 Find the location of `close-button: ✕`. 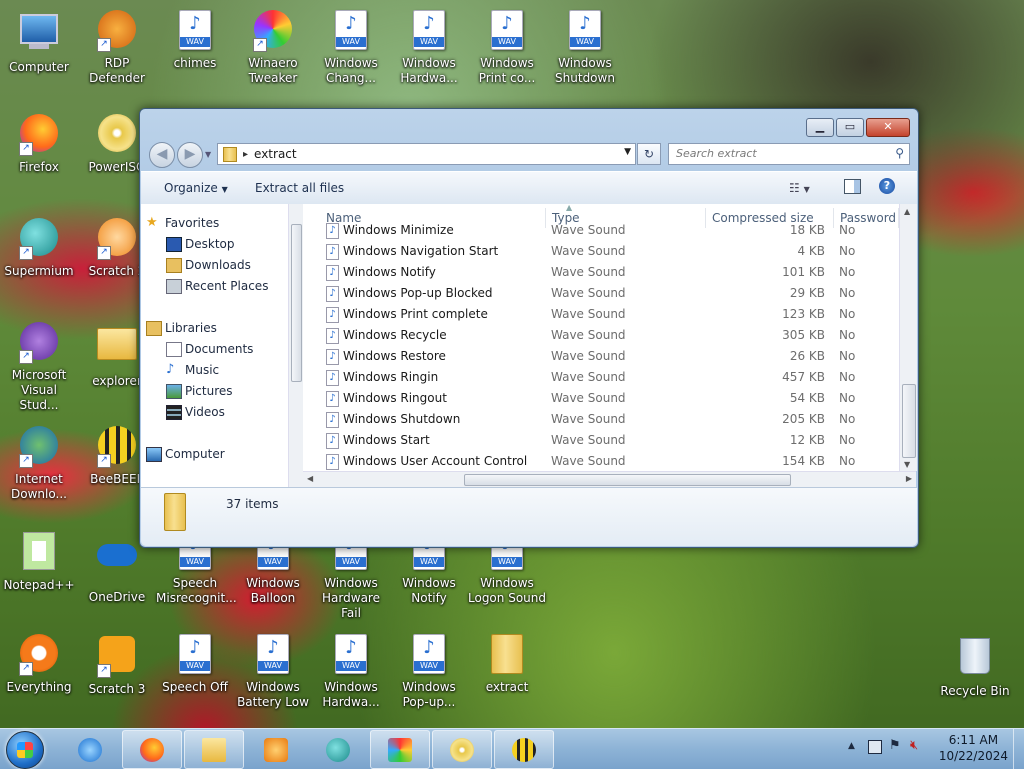

close-button: ✕ is located at coordinates (888, 127).